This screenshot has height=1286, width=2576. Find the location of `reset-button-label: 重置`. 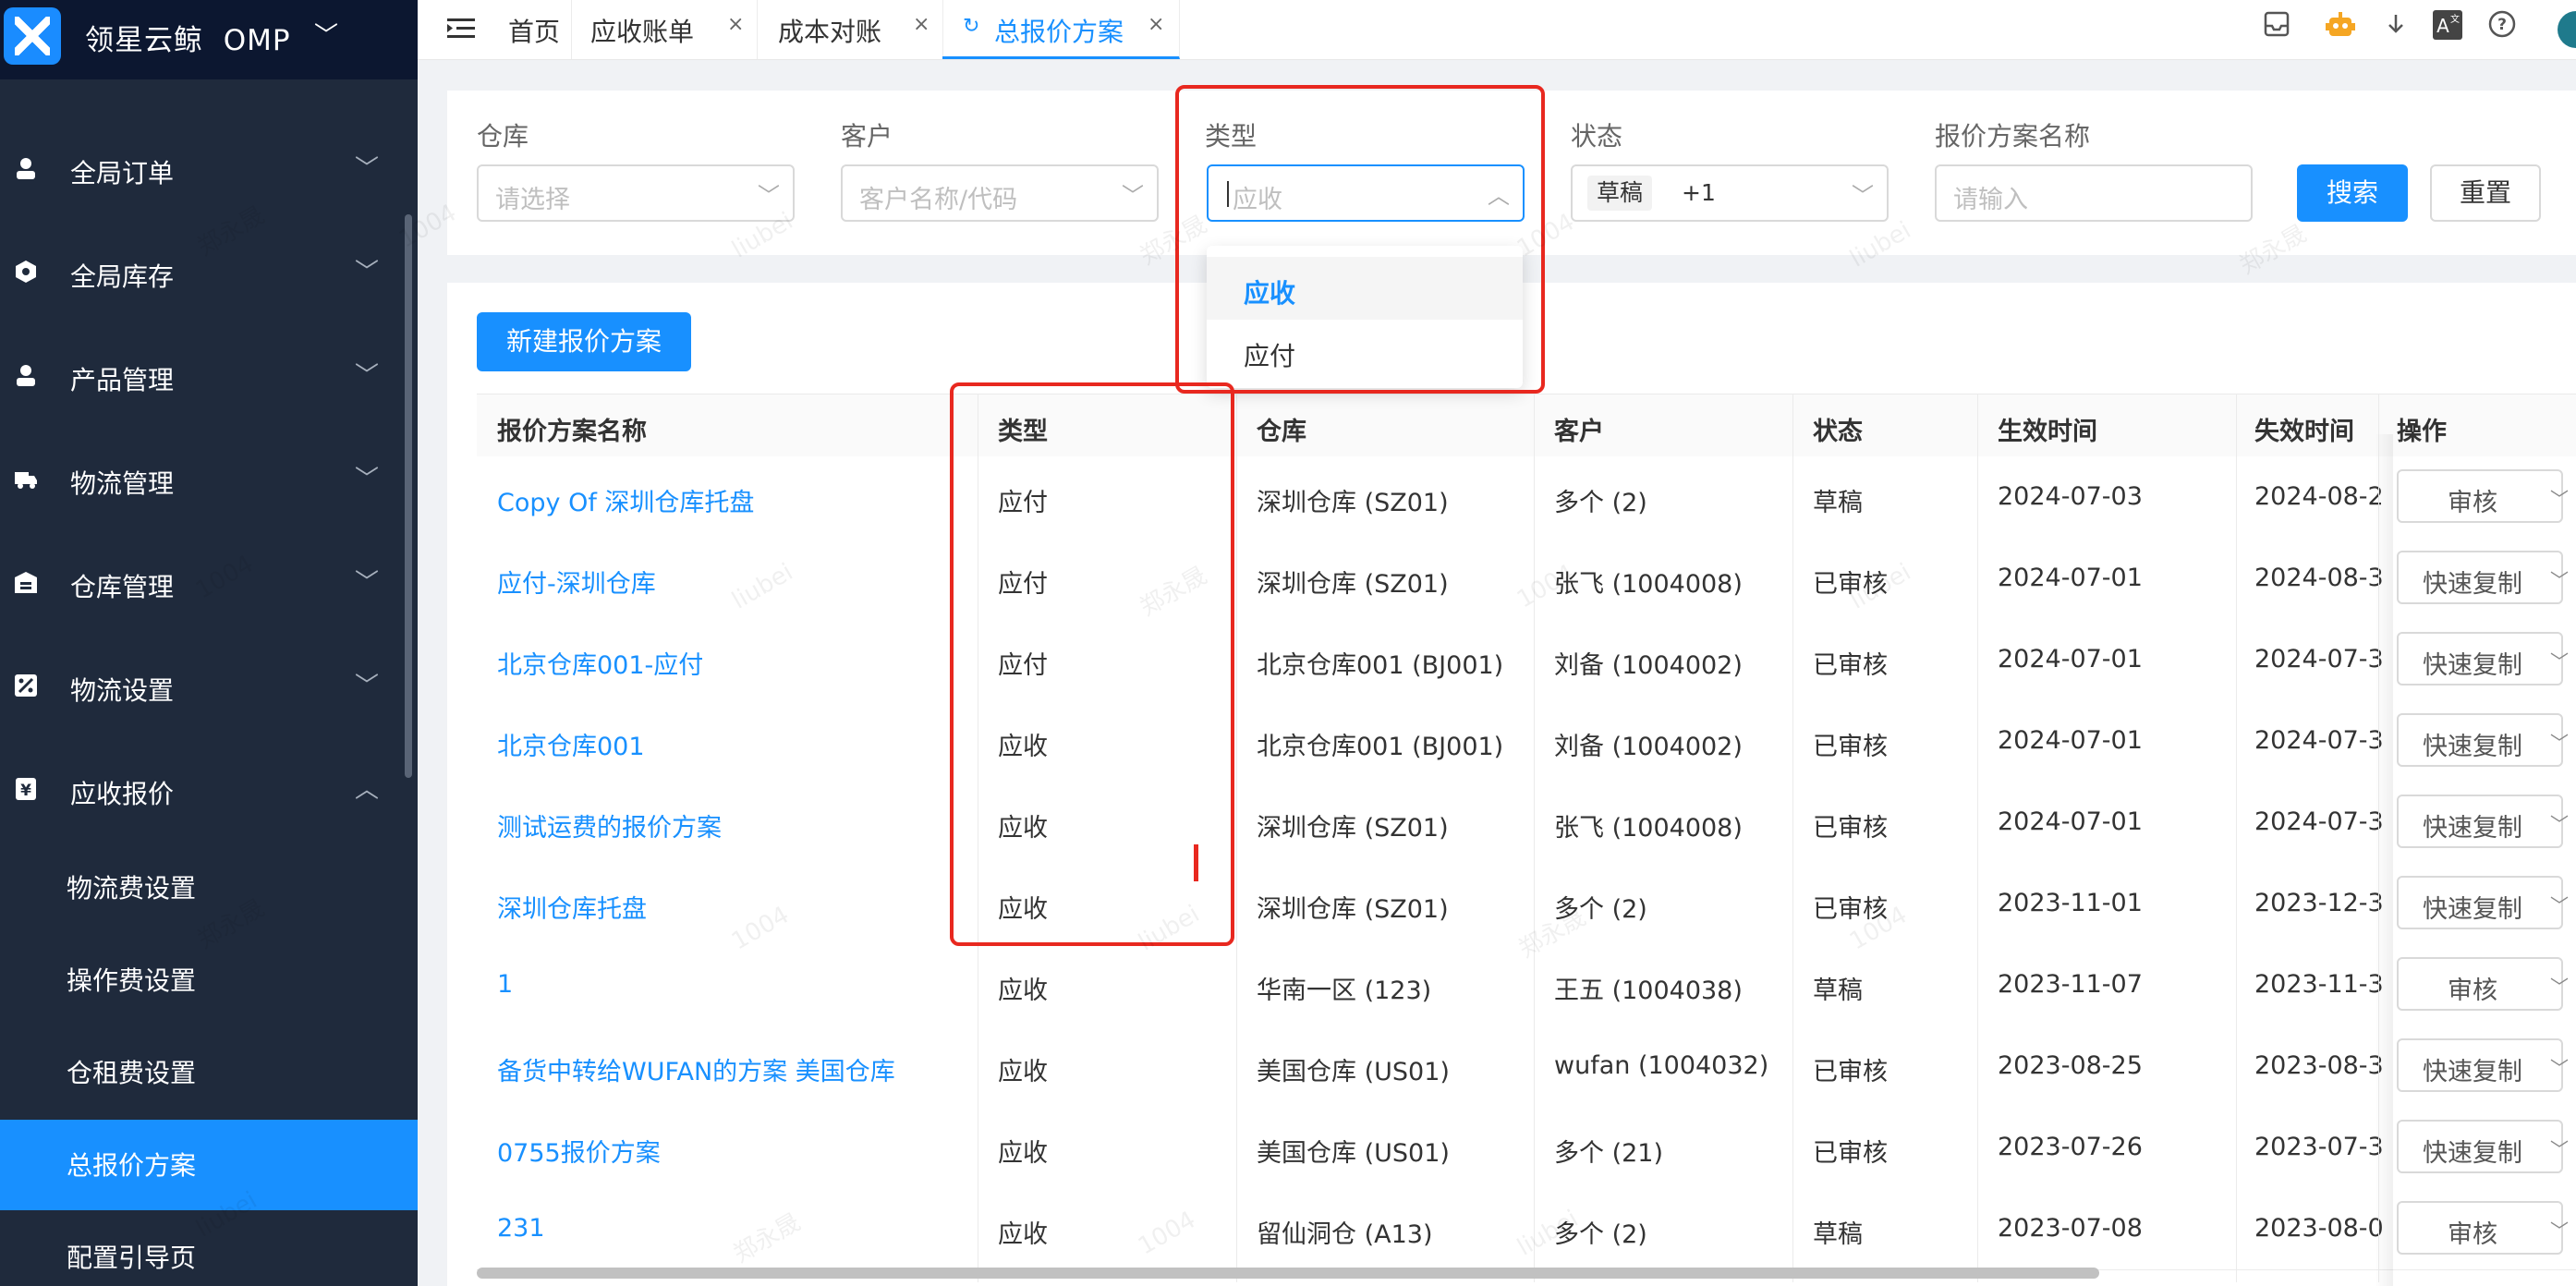

reset-button-label: 重置 is located at coordinates (2485, 193).